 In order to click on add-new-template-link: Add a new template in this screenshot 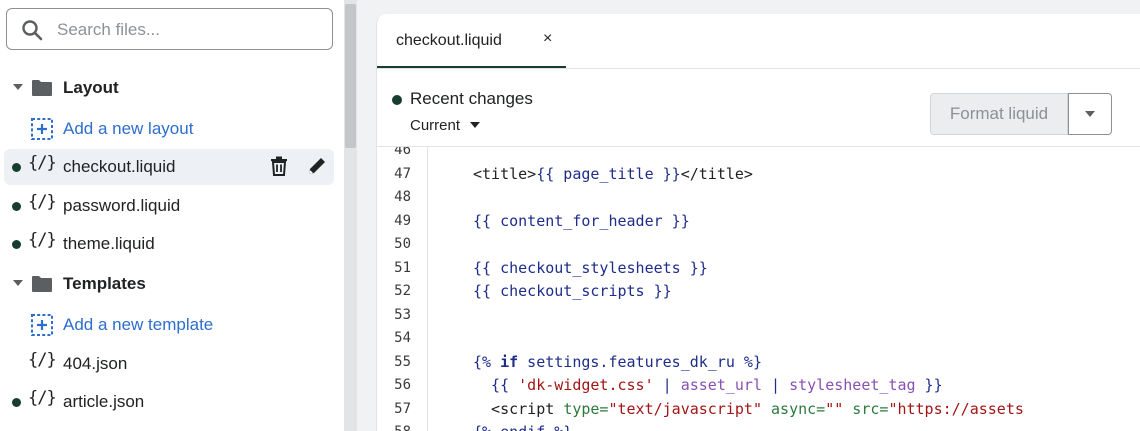, I will do `click(169, 325)`.